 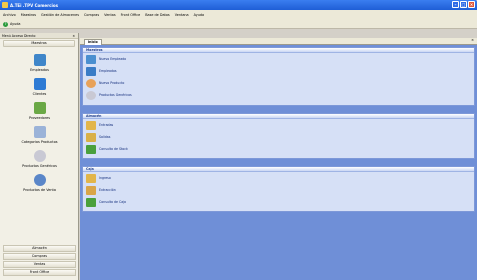 I want to click on sale-products-icon, so click(x=39, y=180).